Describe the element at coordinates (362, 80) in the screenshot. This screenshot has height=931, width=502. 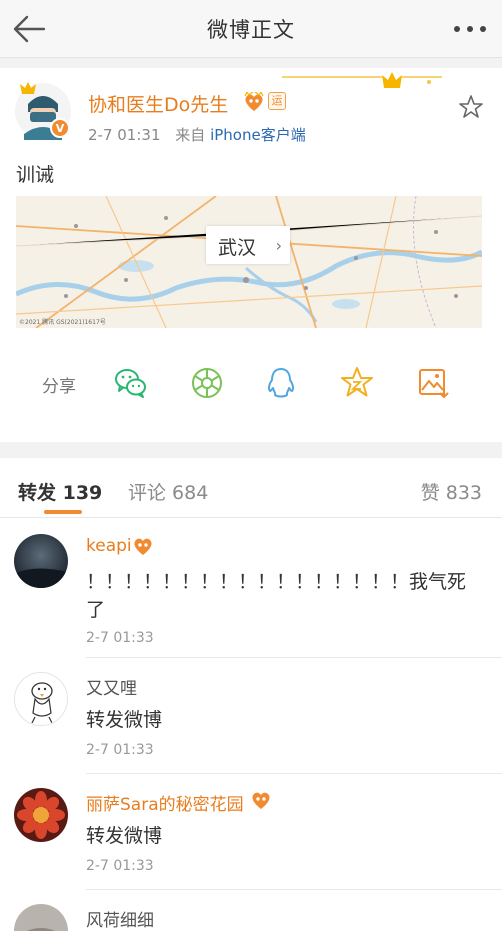
I see `crown-decoration-icon` at that location.